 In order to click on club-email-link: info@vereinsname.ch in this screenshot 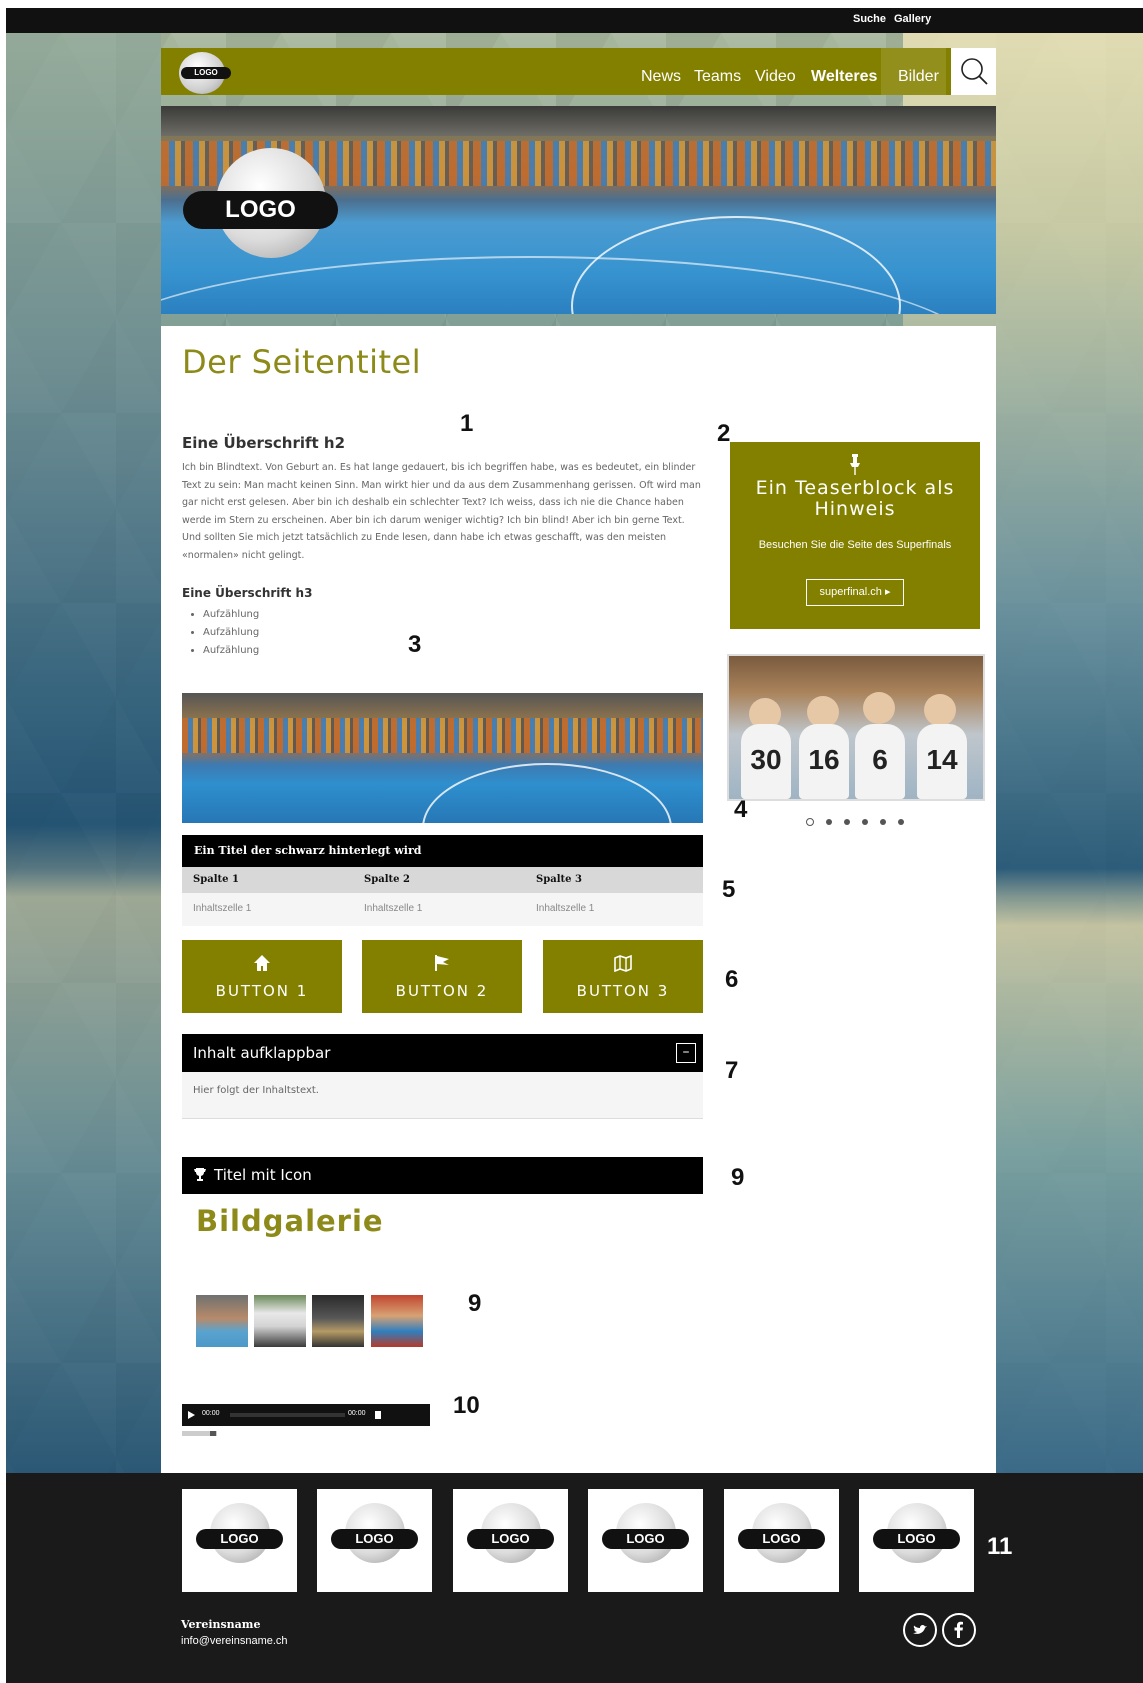, I will do `click(234, 1641)`.